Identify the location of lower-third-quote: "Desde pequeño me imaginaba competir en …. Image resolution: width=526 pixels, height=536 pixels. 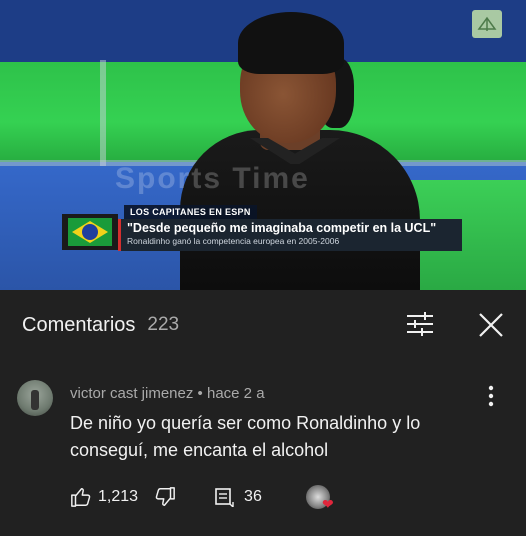
(282, 228).